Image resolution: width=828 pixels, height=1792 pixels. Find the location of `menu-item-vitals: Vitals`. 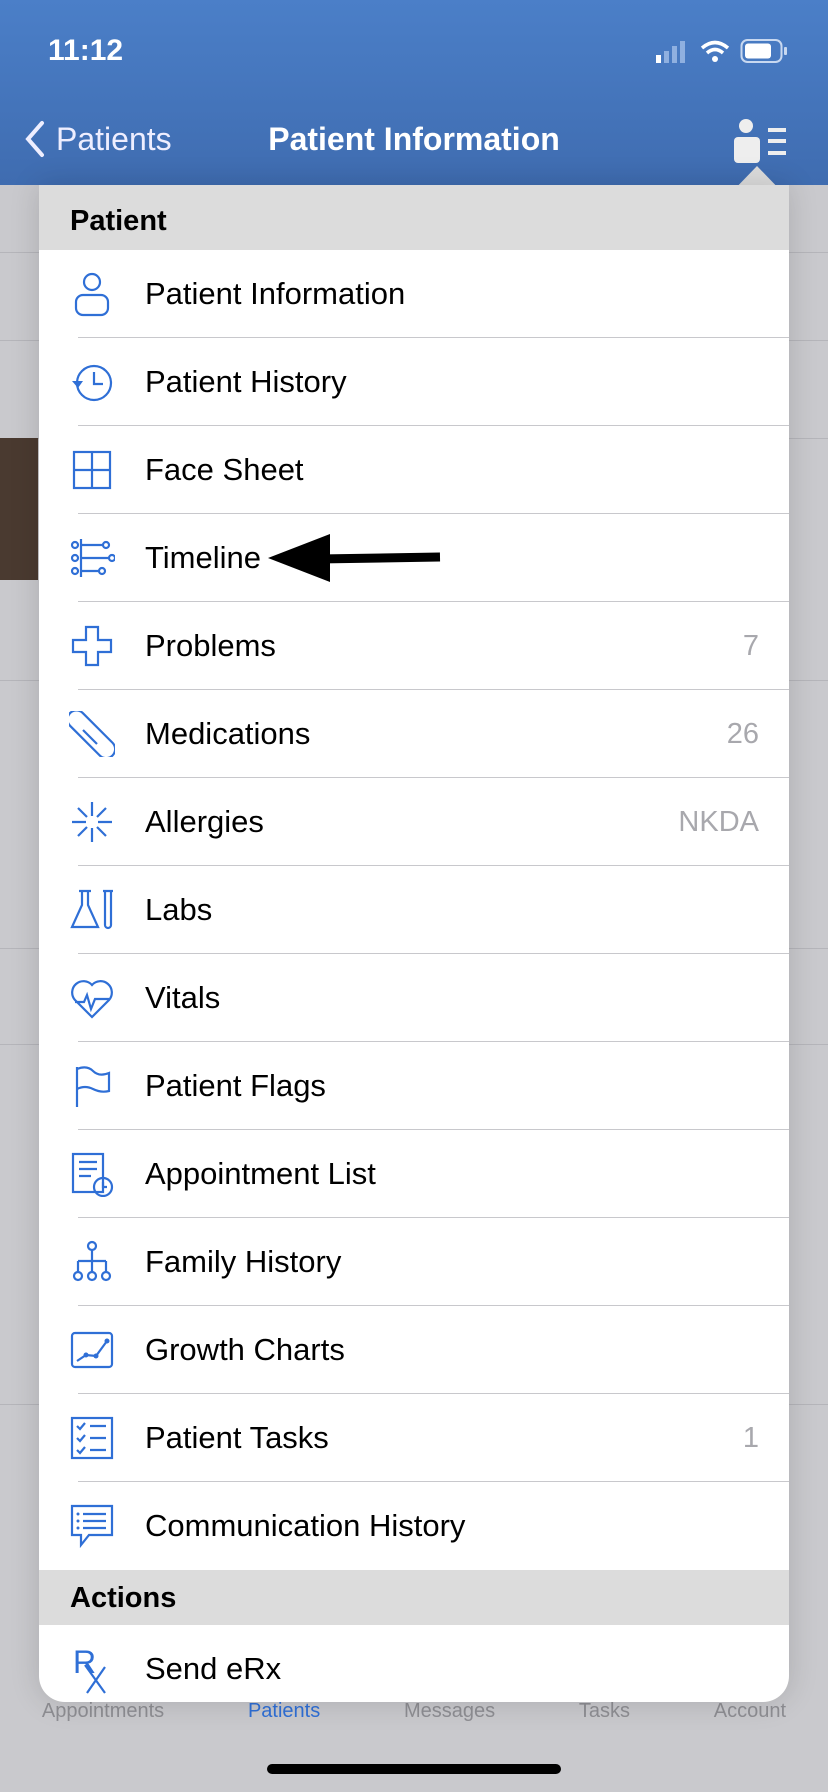

menu-item-vitals: Vitals is located at coordinates (414, 998).